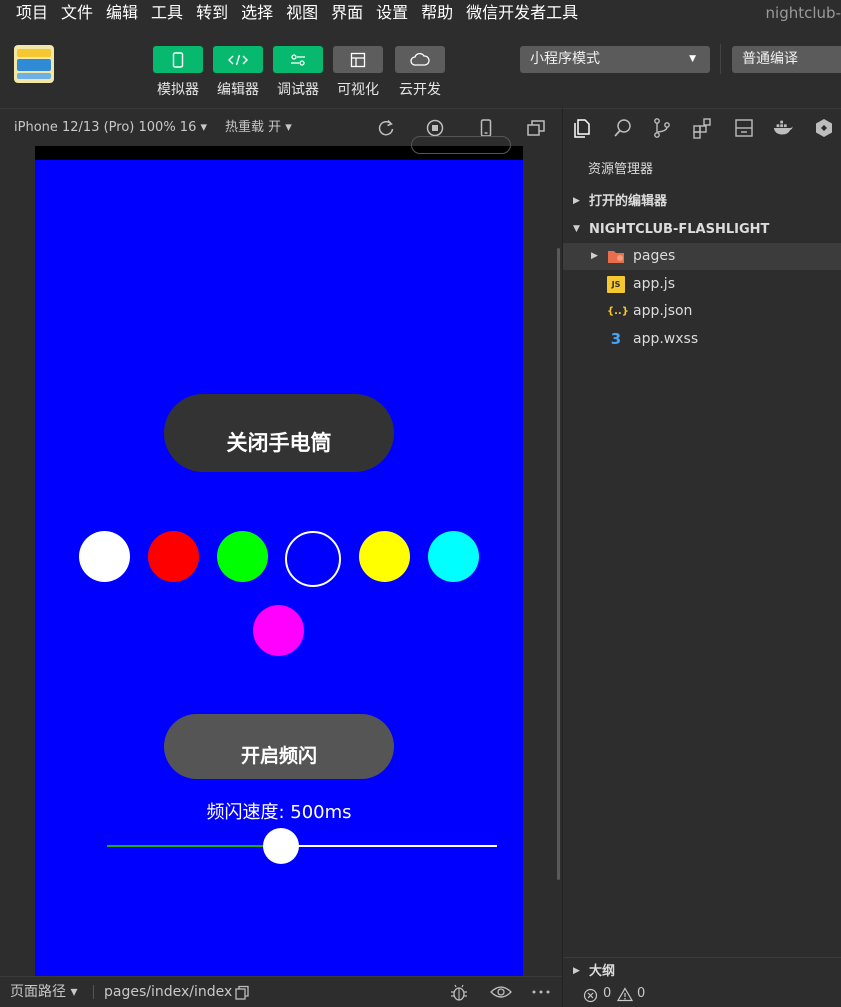 This screenshot has width=841, height=1007. I want to click on files-icon, so click(582, 128).